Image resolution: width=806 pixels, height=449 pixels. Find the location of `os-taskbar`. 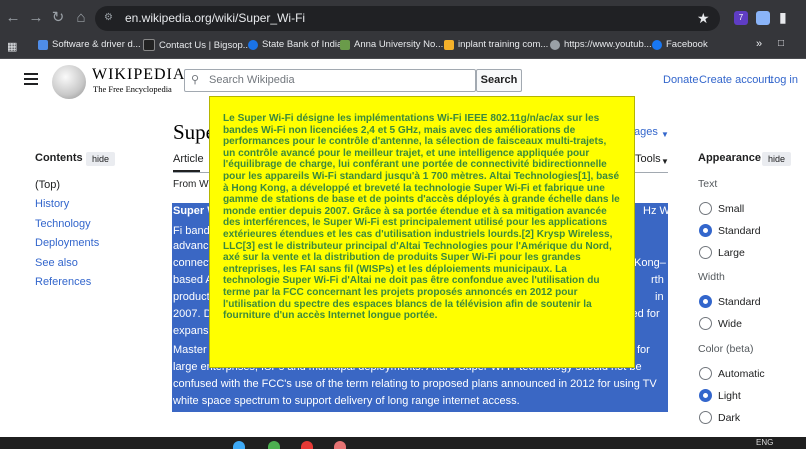

os-taskbar is located at coordinates (403, 443).